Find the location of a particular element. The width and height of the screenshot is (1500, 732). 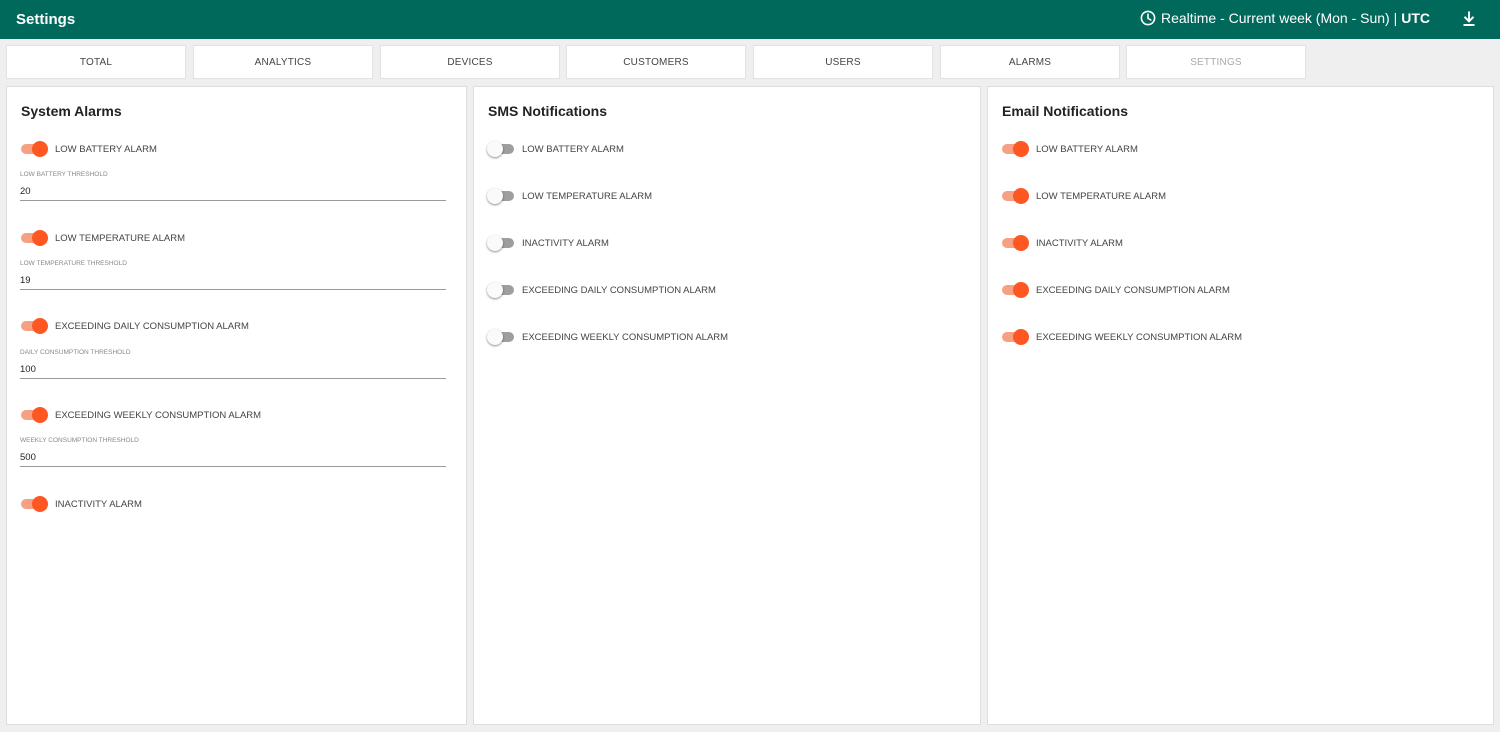

inactivity-alarm-label: INACTIVITY ALARM is located at coordinates (98, 504).